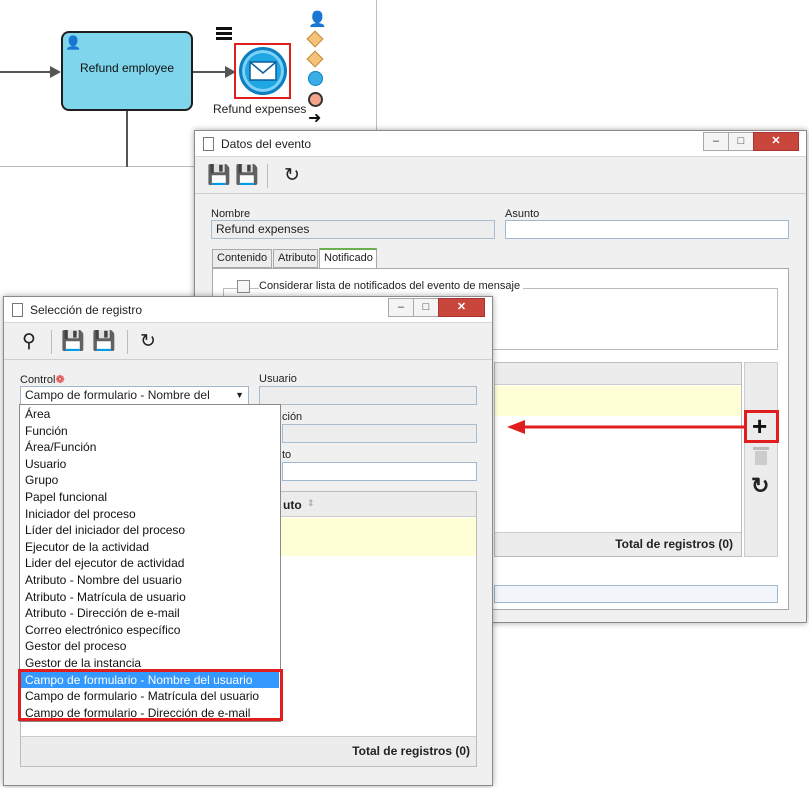  What do you see at coordinates (287, 455) in the screenshot?
I see `third-label: to` at bounding box center [287, 455].